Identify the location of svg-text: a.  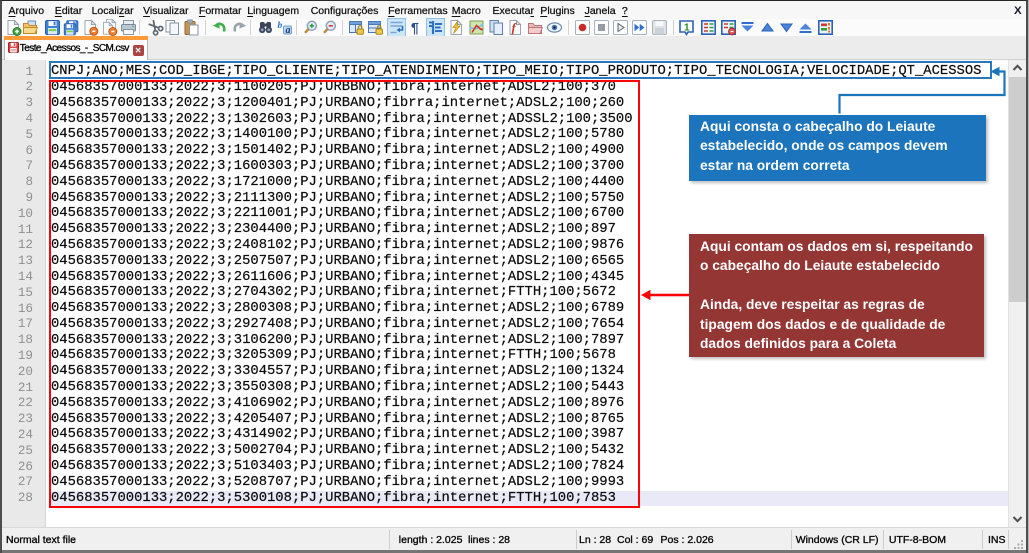
(287, 30).